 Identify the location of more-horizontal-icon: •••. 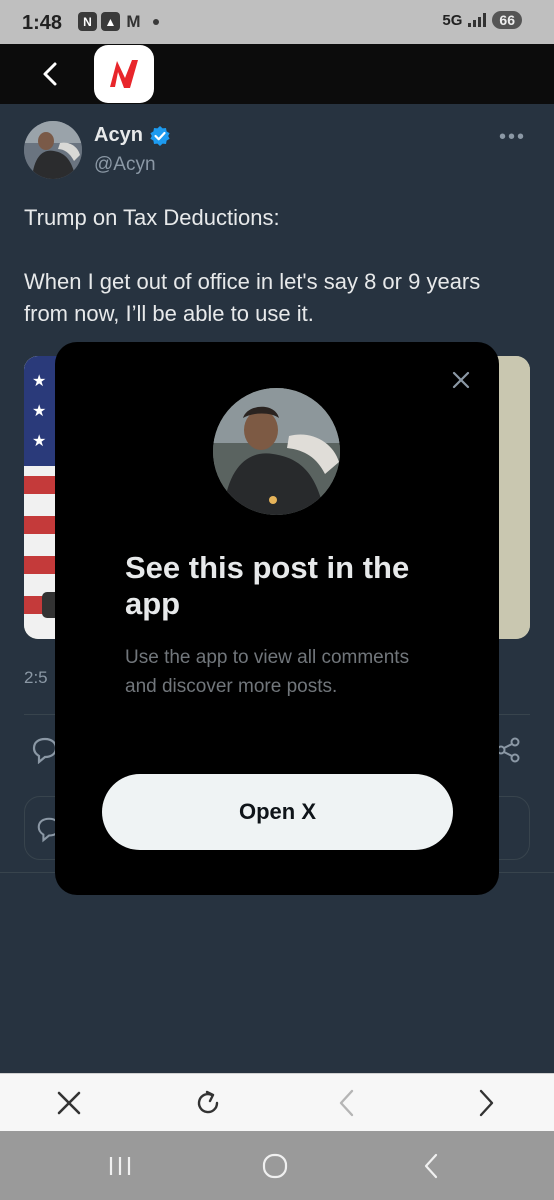
(512, 137).